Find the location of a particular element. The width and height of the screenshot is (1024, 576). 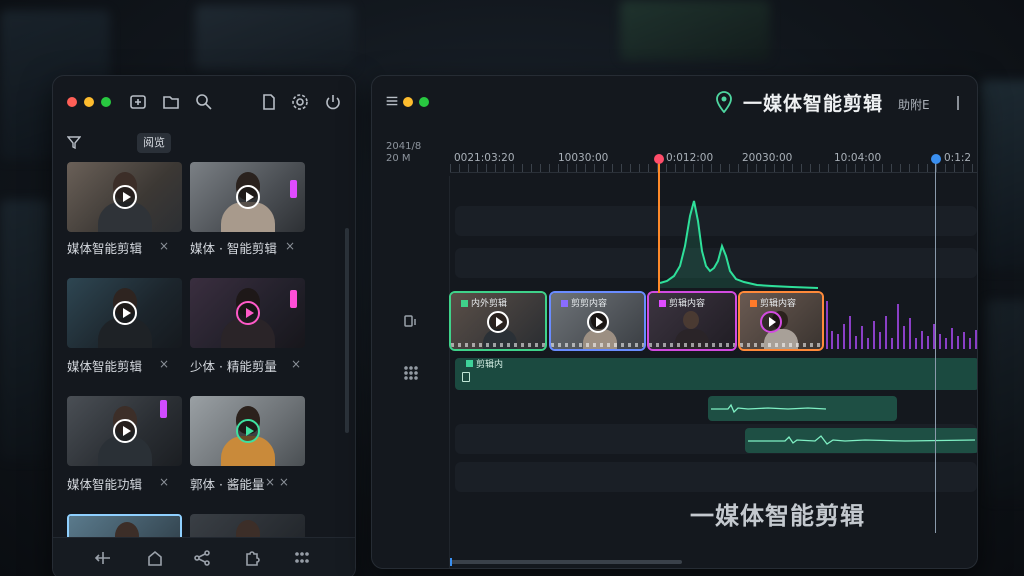

menu-icon is located at coordinates (392, 103).